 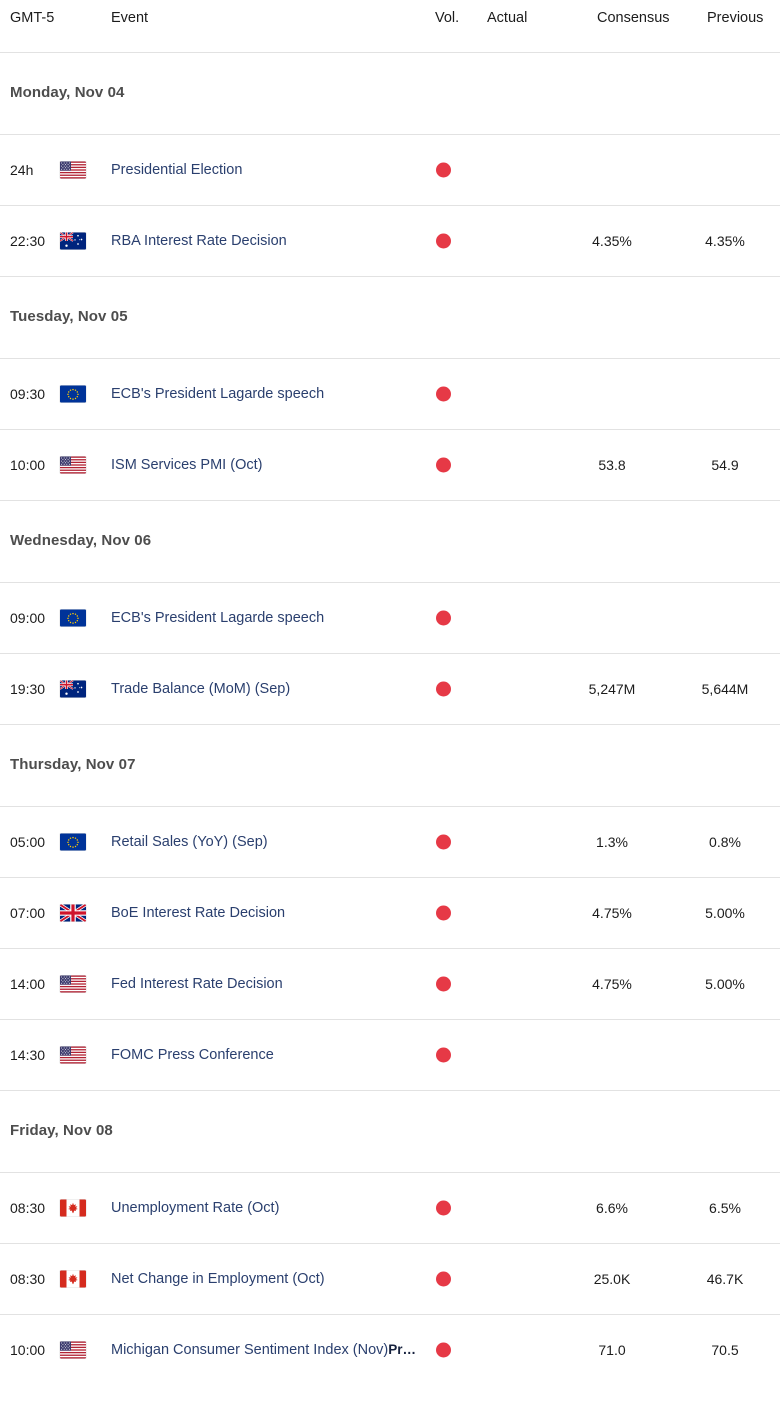 What do you see at coordinates (197, 984) in the screenshot?
I see `event-title-link: Fed Interest Rate Decision` at bounding box center [197, 984].